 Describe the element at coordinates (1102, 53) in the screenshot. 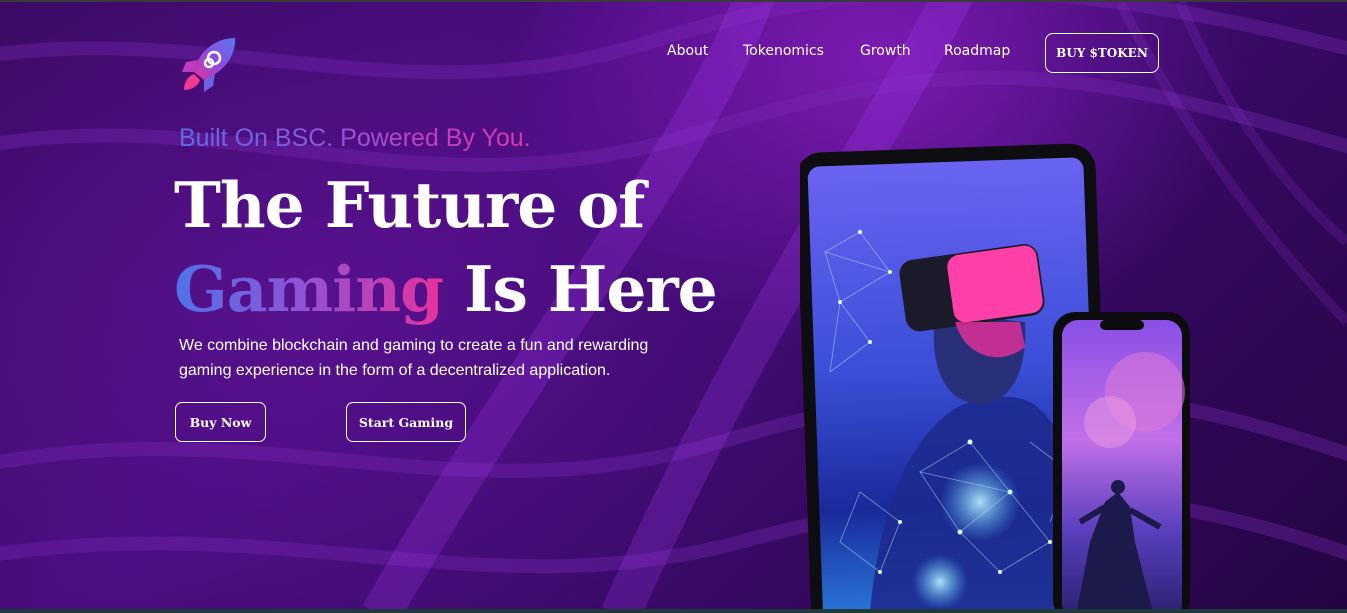

I see `buy-token-button: BUY $TOKEN` at that location.